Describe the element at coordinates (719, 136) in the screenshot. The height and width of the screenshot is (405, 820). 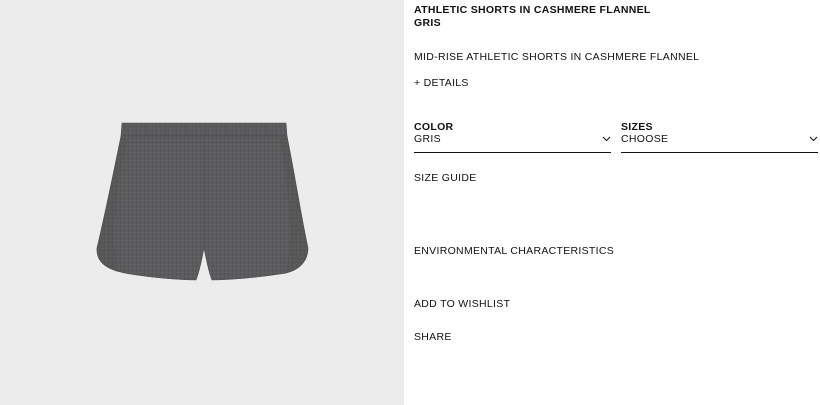
I see `sizes-selector: SIZES CHOOSE` at that location.